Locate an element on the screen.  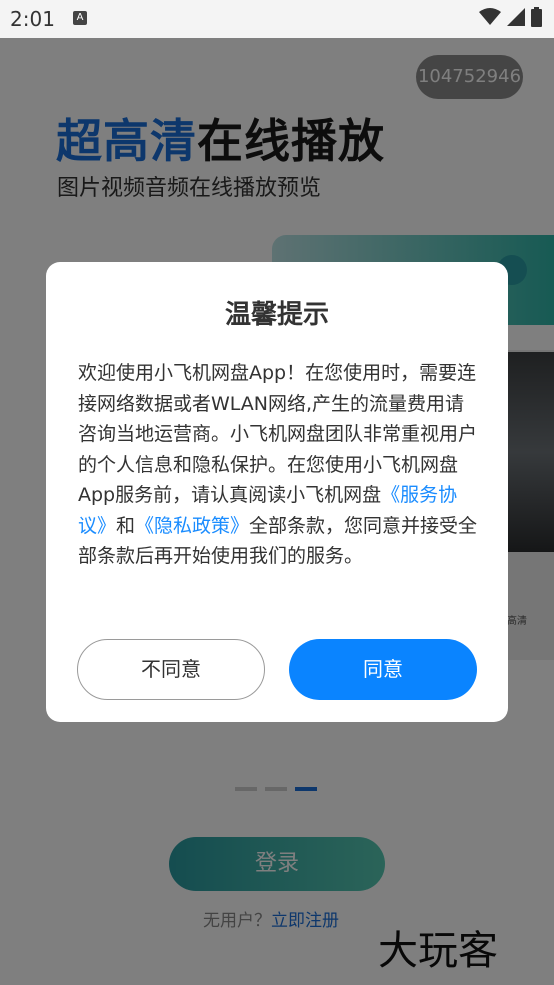
notification-icon: A is located at coordinates (80, 18).